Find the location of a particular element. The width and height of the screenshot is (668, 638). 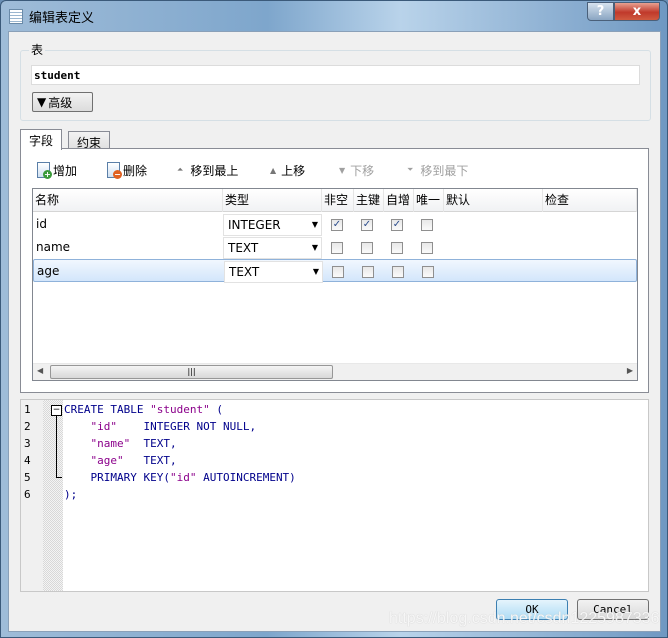

line-number: 4 is located at coordinates (27, 460).